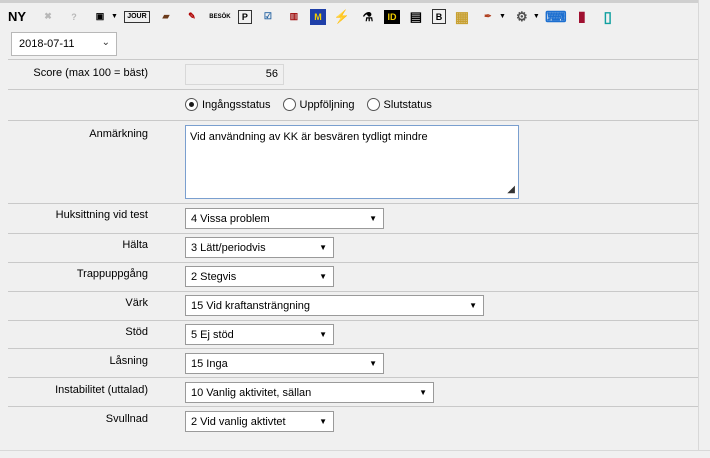 The height and width of the screenshot is (458, 710). Describe the element at coordinates (416, 17) in the screenshot. I see `document-icon: ▤` at that location.